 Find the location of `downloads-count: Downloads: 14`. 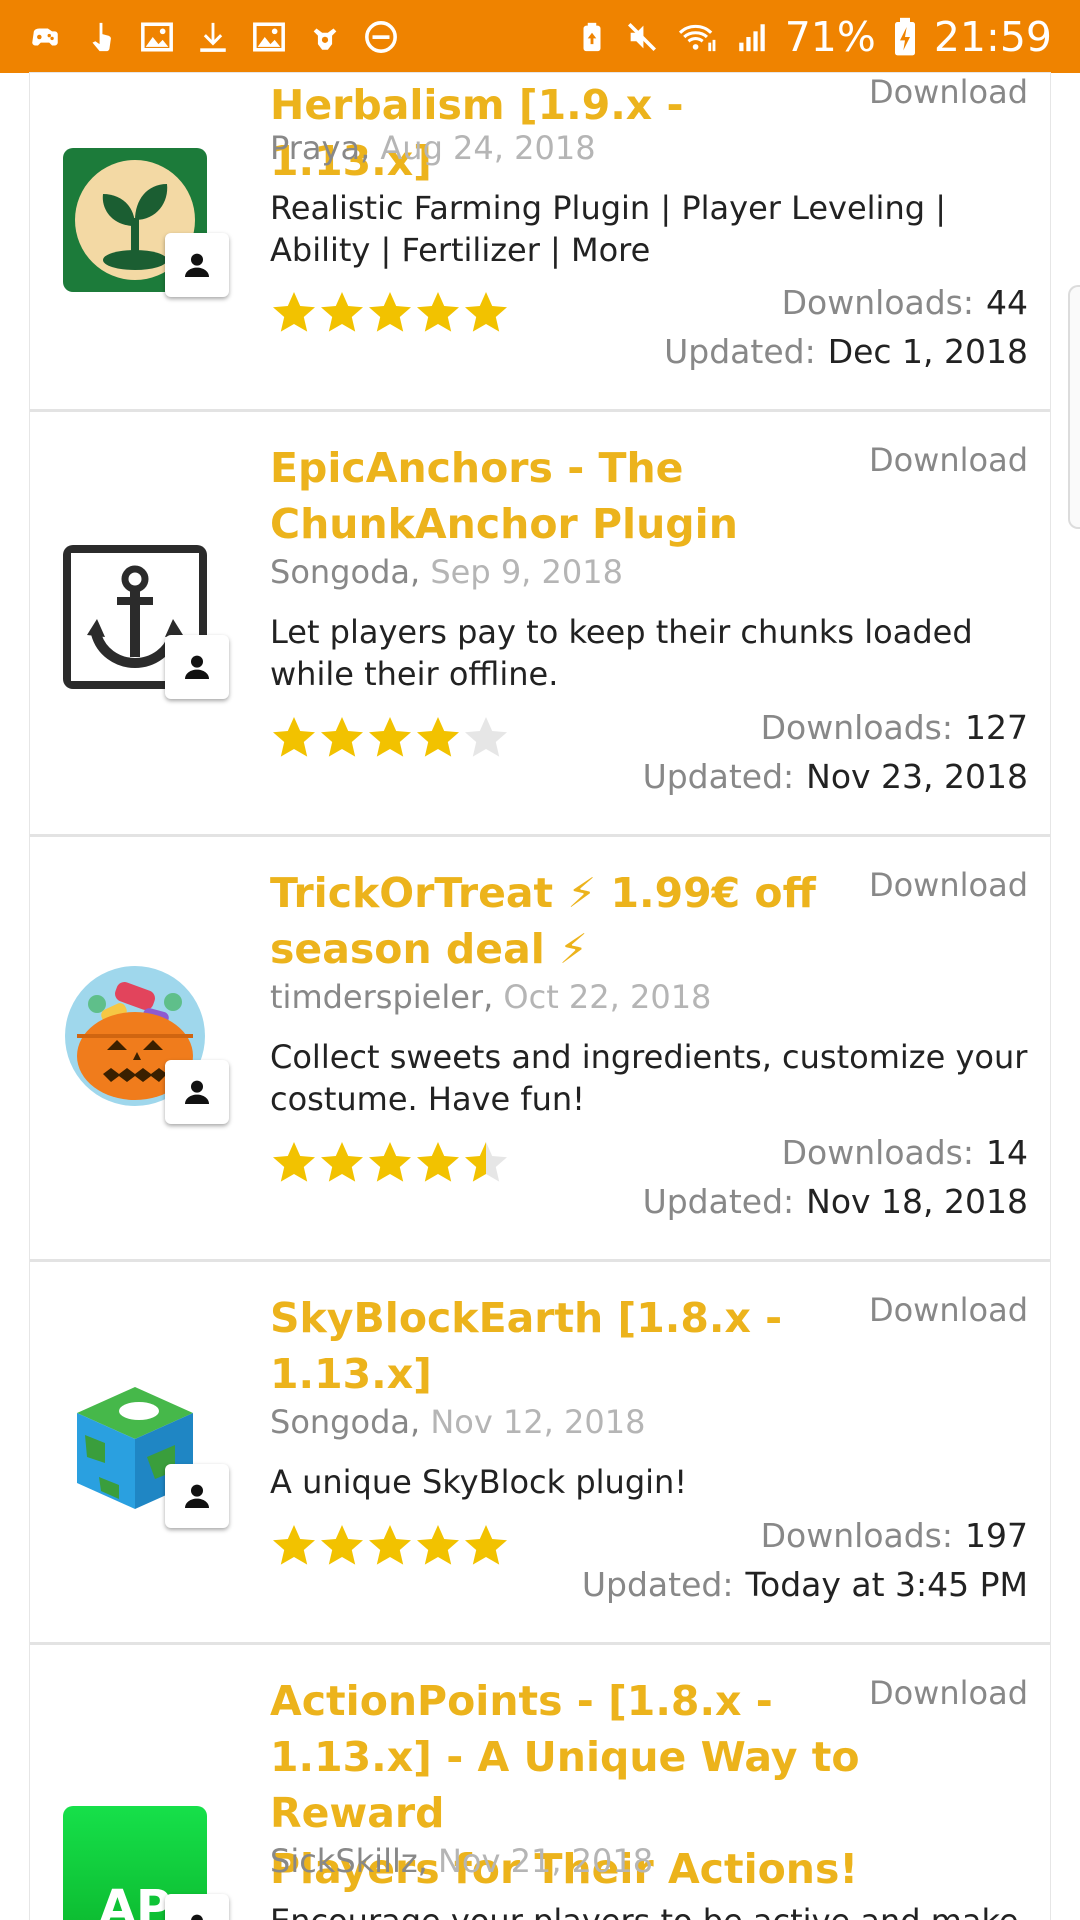

downloads-count: Downloads: 14 is located at coordinates (905, 1152).